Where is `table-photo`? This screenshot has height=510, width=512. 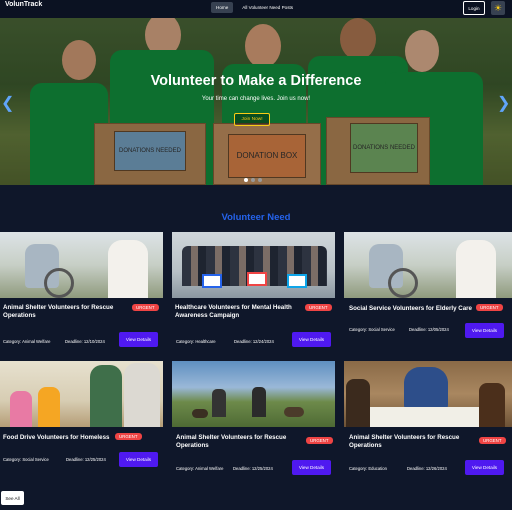
table-photo is located at coordinates (424, 417).